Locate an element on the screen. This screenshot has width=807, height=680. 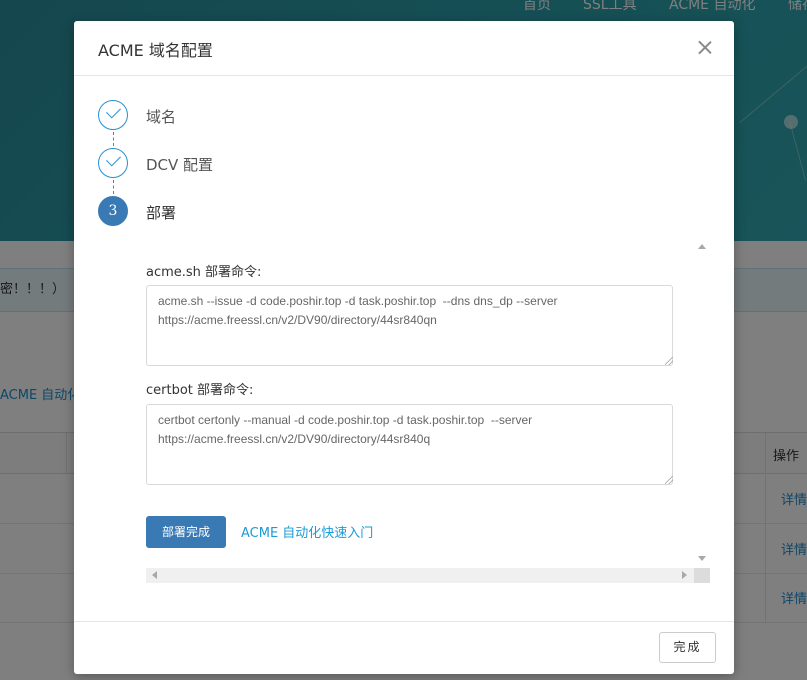
step-label: 域名 is located at coordinates (161, 117).